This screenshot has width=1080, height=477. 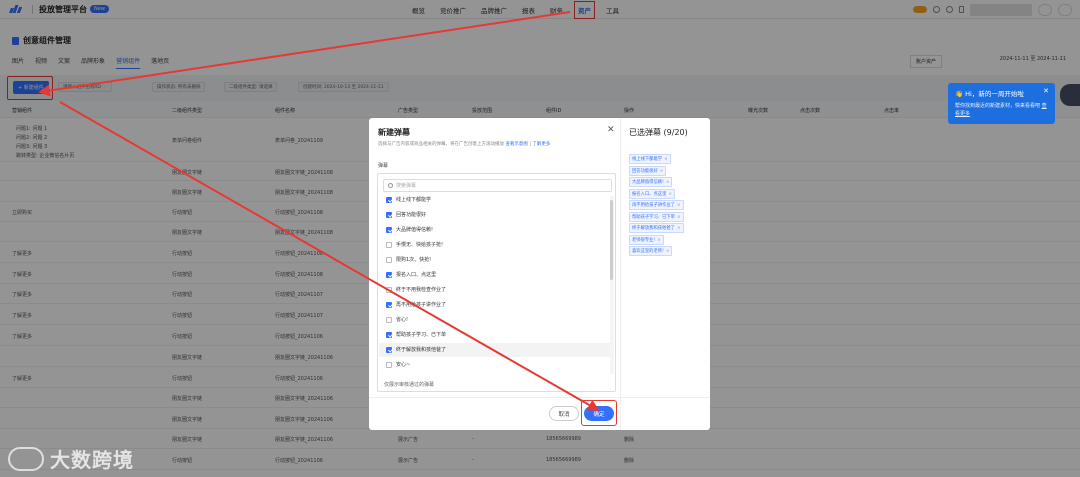 What do you see at coordinates (304, 54) in the screenshot?
I see `arrow-to-create` at bounding box center [304, 54].